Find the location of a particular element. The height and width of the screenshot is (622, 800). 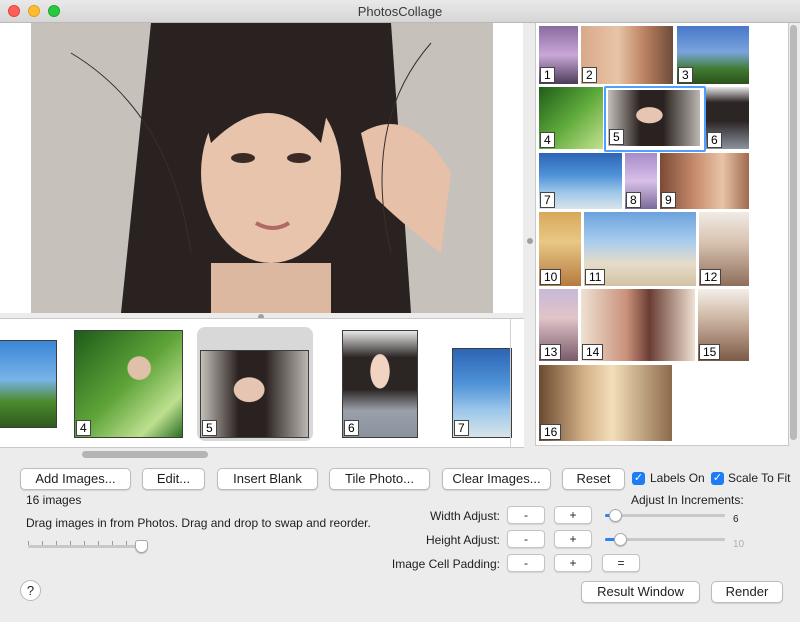

grid-cell: 13 is located at coordinates (558, 325).